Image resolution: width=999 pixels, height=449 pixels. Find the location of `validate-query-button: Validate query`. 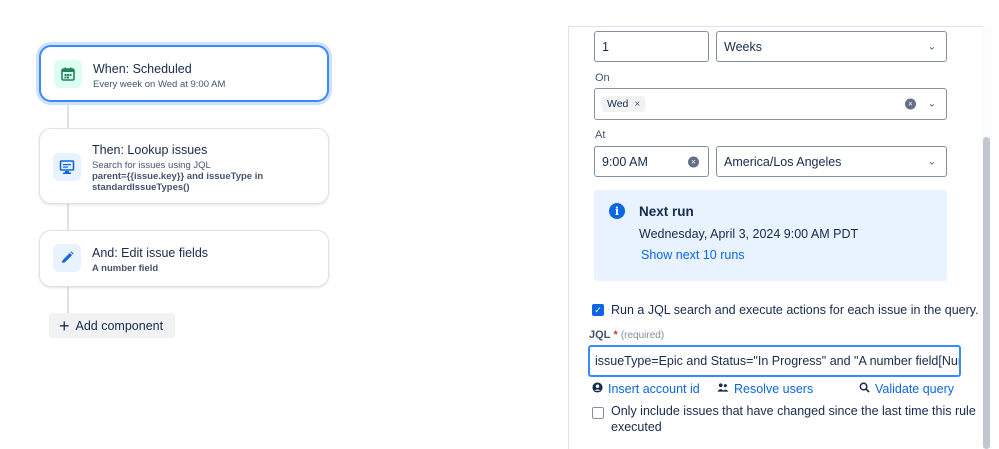

validate-query-button: Validate query is located at coordinates (906, 389).